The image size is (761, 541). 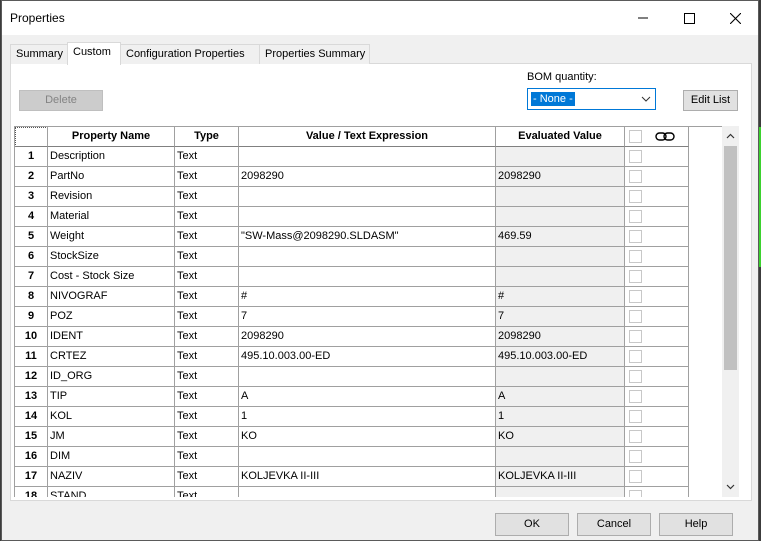 What do you see at coordinates (560, 137) in the screenshot?
I see `col-header-evaluated-value: Evaluated Value` at bounding box center [560, 137].